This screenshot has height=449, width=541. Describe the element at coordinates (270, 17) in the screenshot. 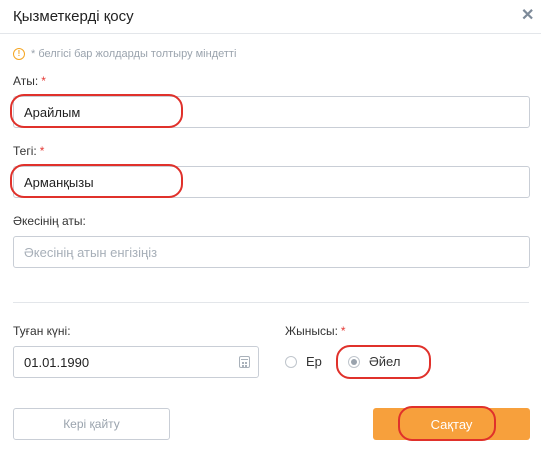

I see `dialog-header: Қызметкерді қосу ✕` at that location.